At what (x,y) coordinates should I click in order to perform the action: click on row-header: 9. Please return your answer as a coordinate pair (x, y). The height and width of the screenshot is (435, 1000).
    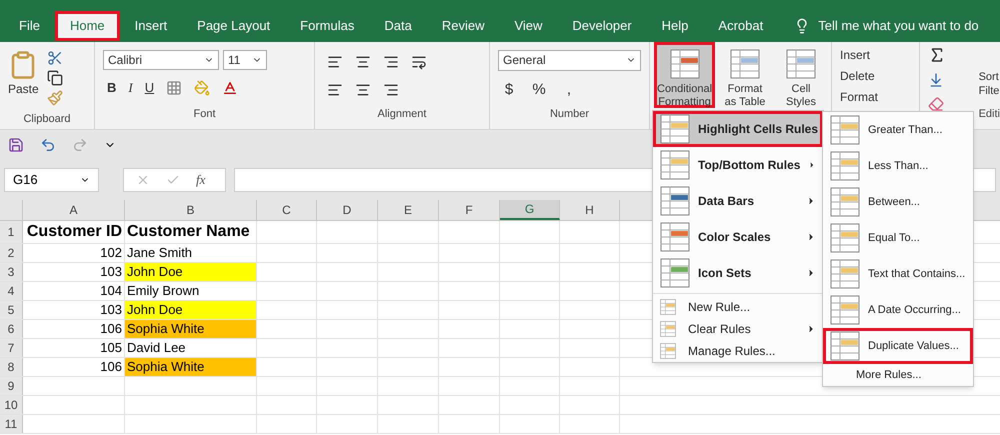
    Looking at the image, I should click on (11, 386).